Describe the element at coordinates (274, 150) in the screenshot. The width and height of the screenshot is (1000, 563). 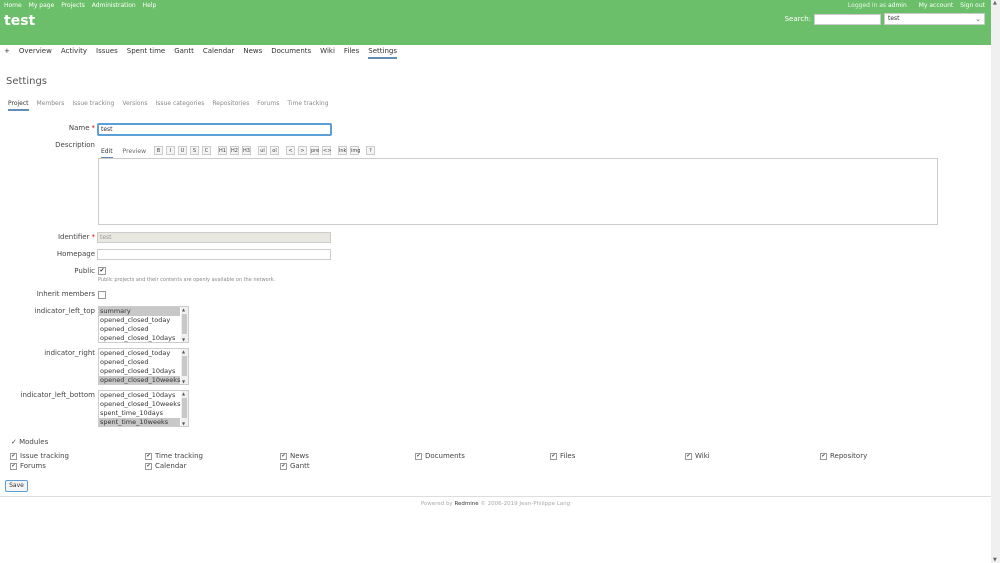
I see `toolbar-ol-icon: ol` at that location.